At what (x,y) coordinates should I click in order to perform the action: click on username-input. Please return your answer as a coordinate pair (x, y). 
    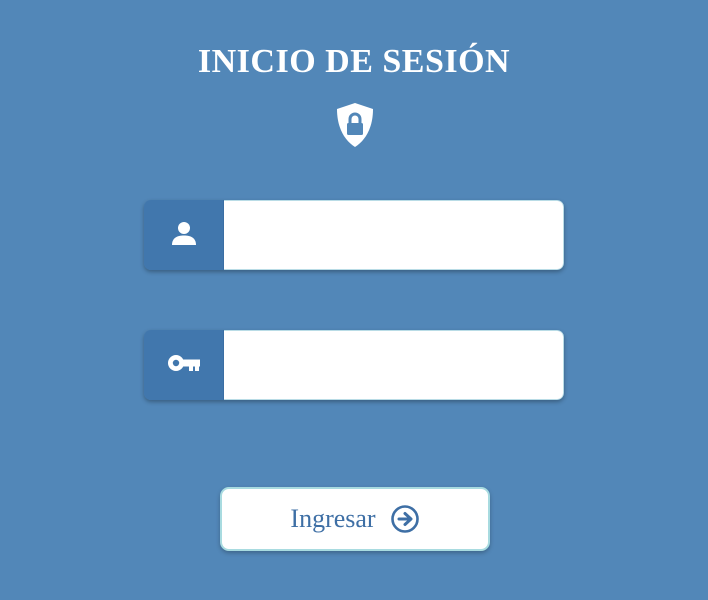
    Looking at the image, I should click on (394, 235).